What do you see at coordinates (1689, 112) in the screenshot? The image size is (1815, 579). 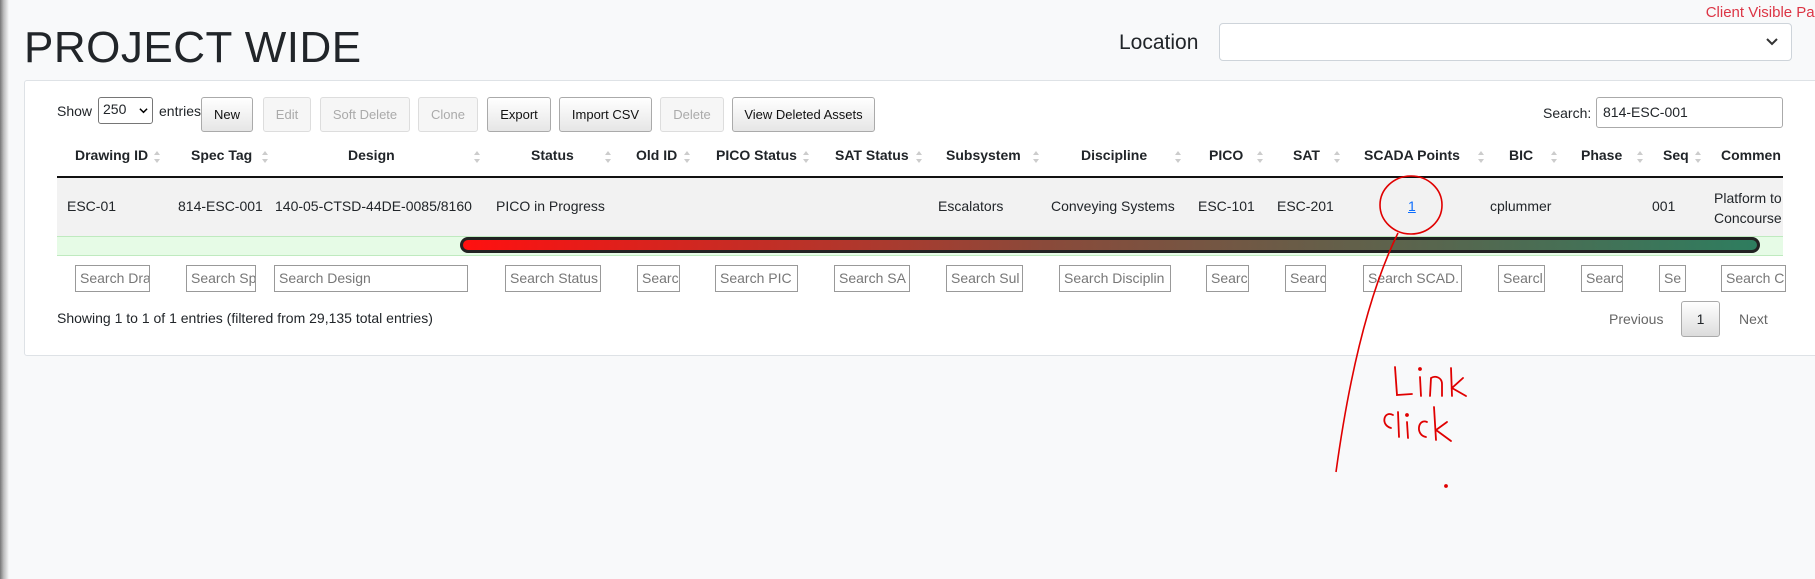 I see `search-input: 814-ESC-001` at bounding box center [1689, 112].